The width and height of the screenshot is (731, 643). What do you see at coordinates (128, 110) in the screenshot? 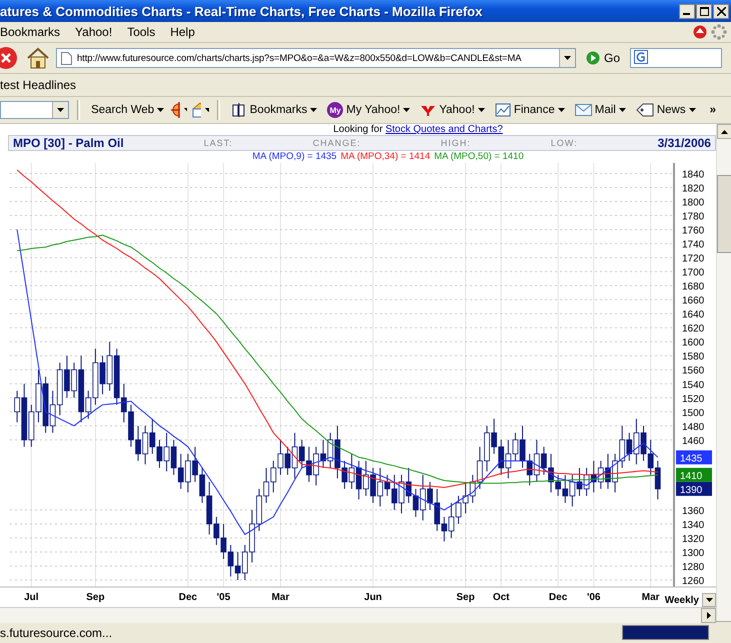
I see `search-web-button: Search Web` at bounding box center [128, 110].